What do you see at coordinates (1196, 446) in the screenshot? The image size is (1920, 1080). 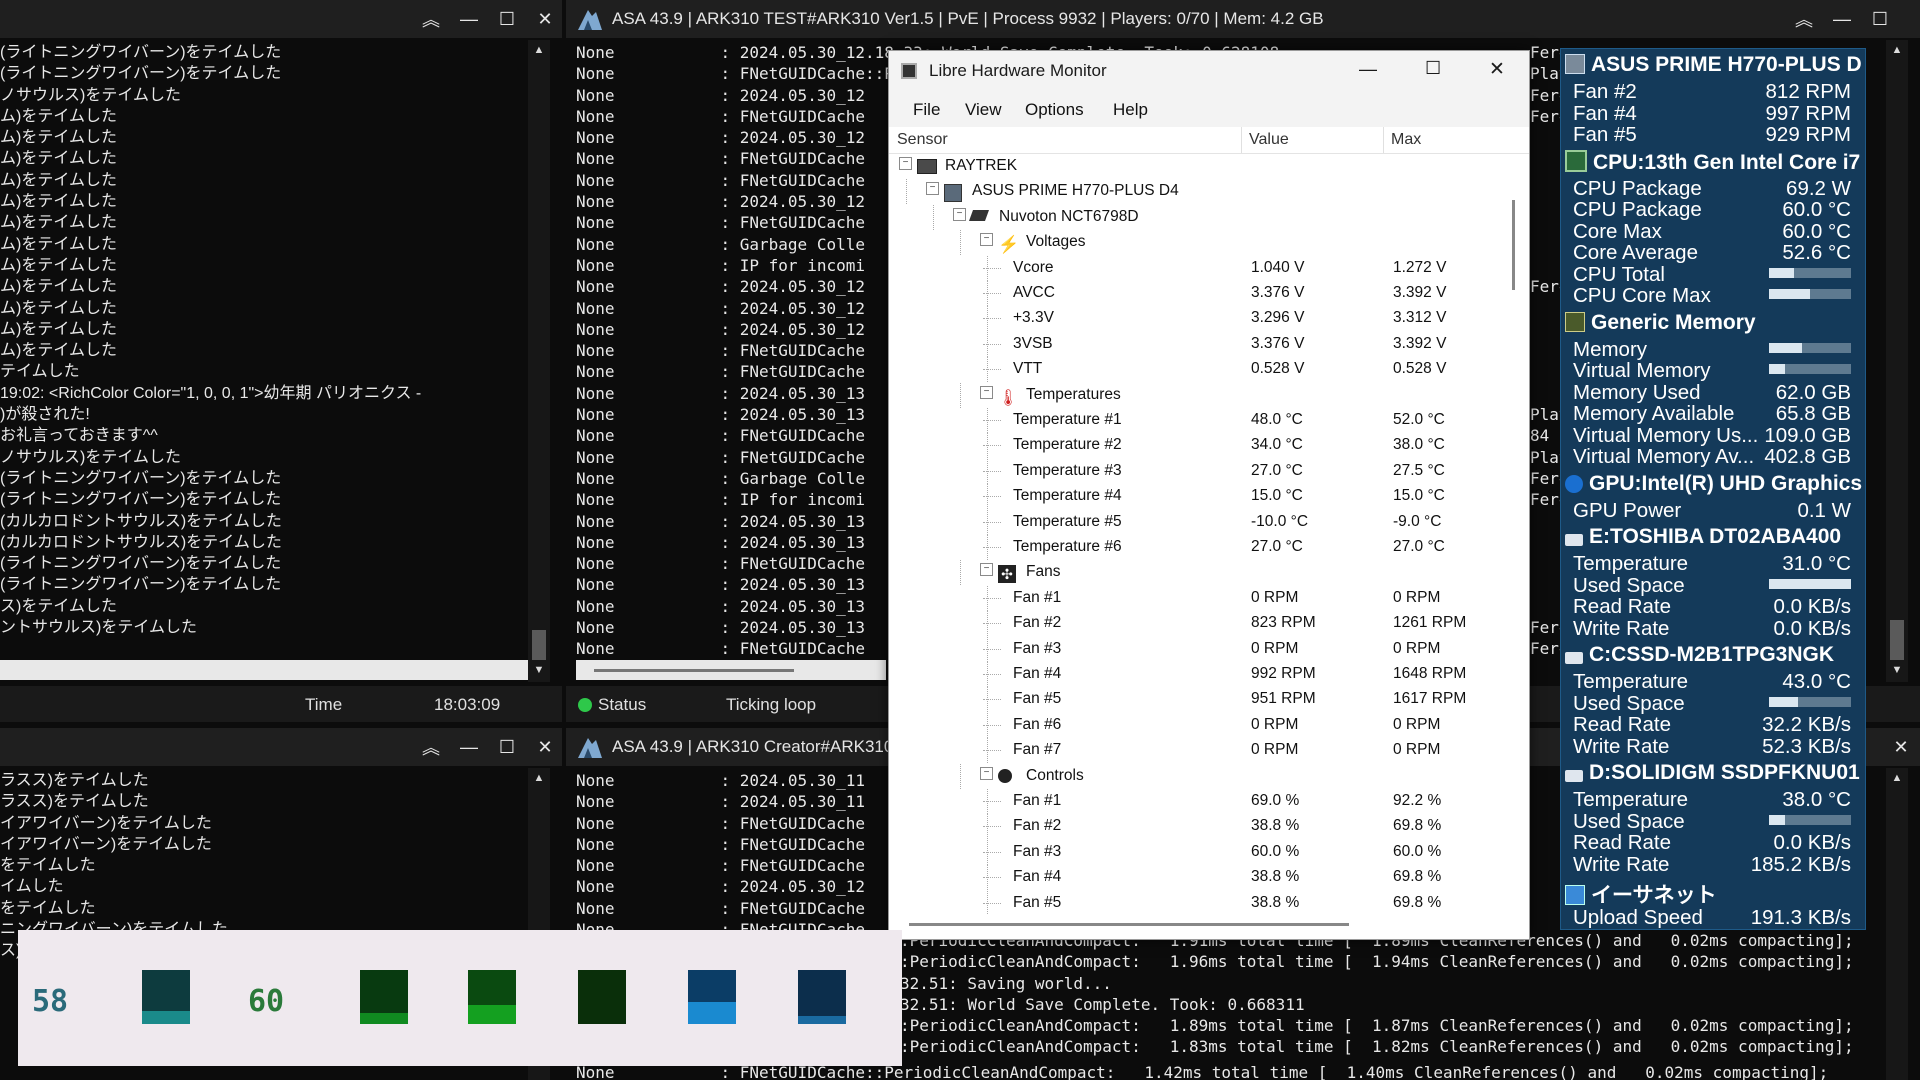 I see `sensor-row: Temperature #2 34.0 °C 38.0 °C` at bounding box center [1196, 446].